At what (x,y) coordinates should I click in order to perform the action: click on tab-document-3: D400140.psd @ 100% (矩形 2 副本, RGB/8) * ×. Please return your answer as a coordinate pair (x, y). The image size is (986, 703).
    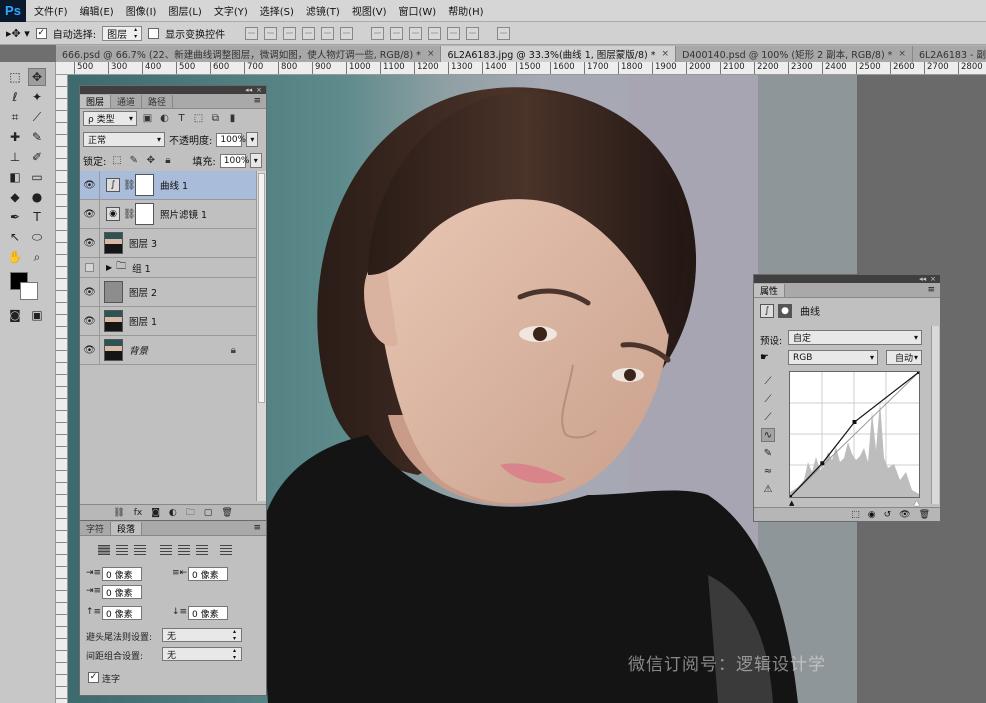
    Looking at the image, I should click on (794, 54).